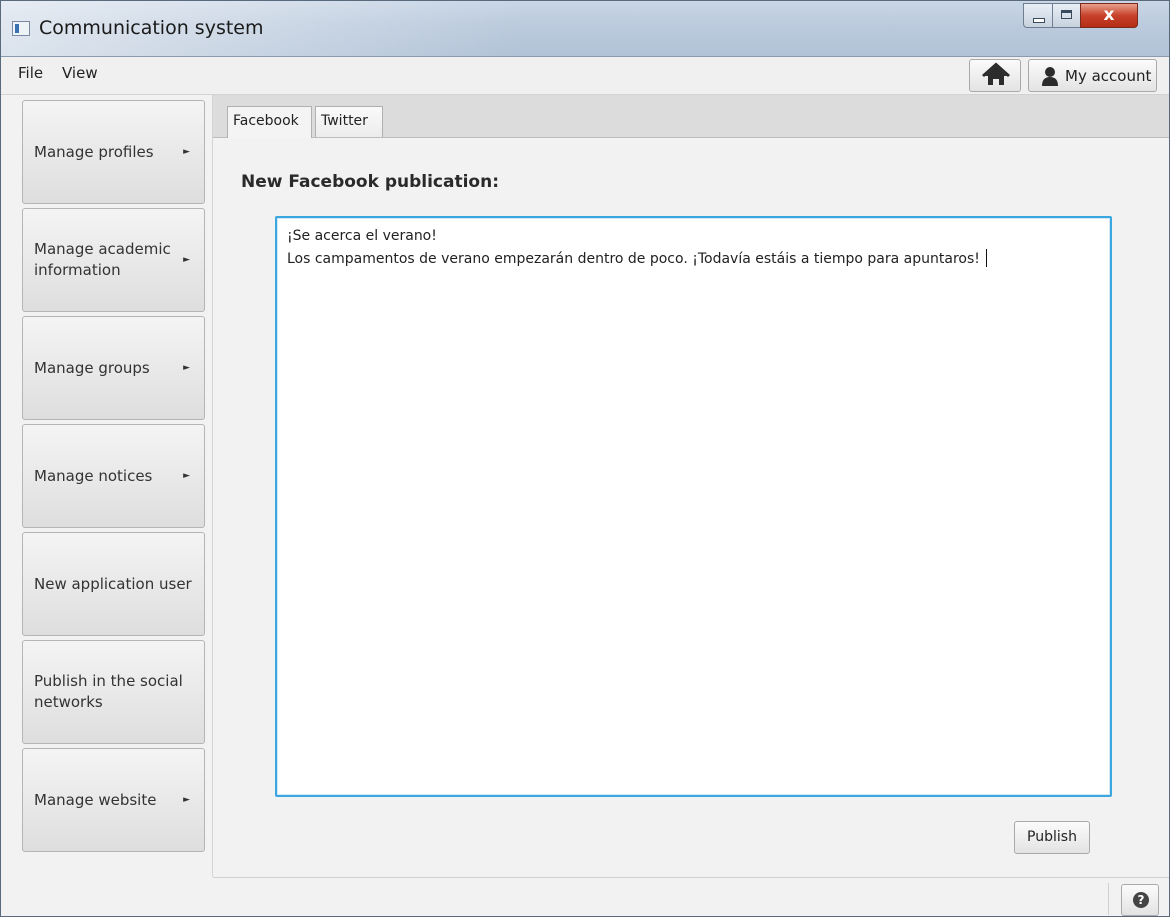  What do you see at coordinates (585, 29) in the screenshot?
I see `title-bar: Communication system x` at bounding box center [585, 29].